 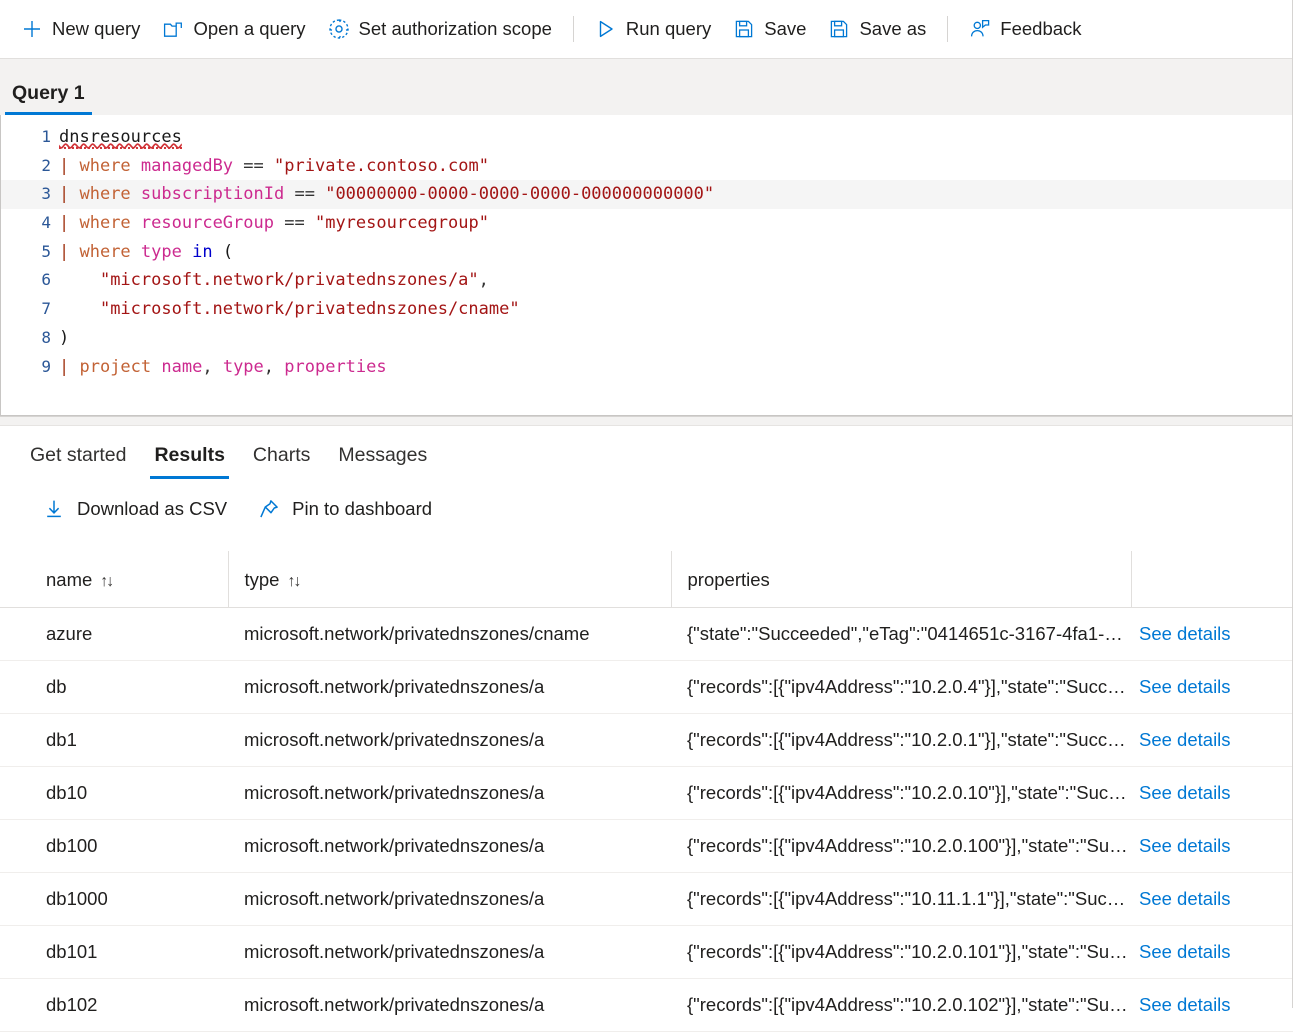 What do you see at coordinates (281, 461) in the screenshot?
I see `tab-charts: Charts` at bounding box center [281, 461].